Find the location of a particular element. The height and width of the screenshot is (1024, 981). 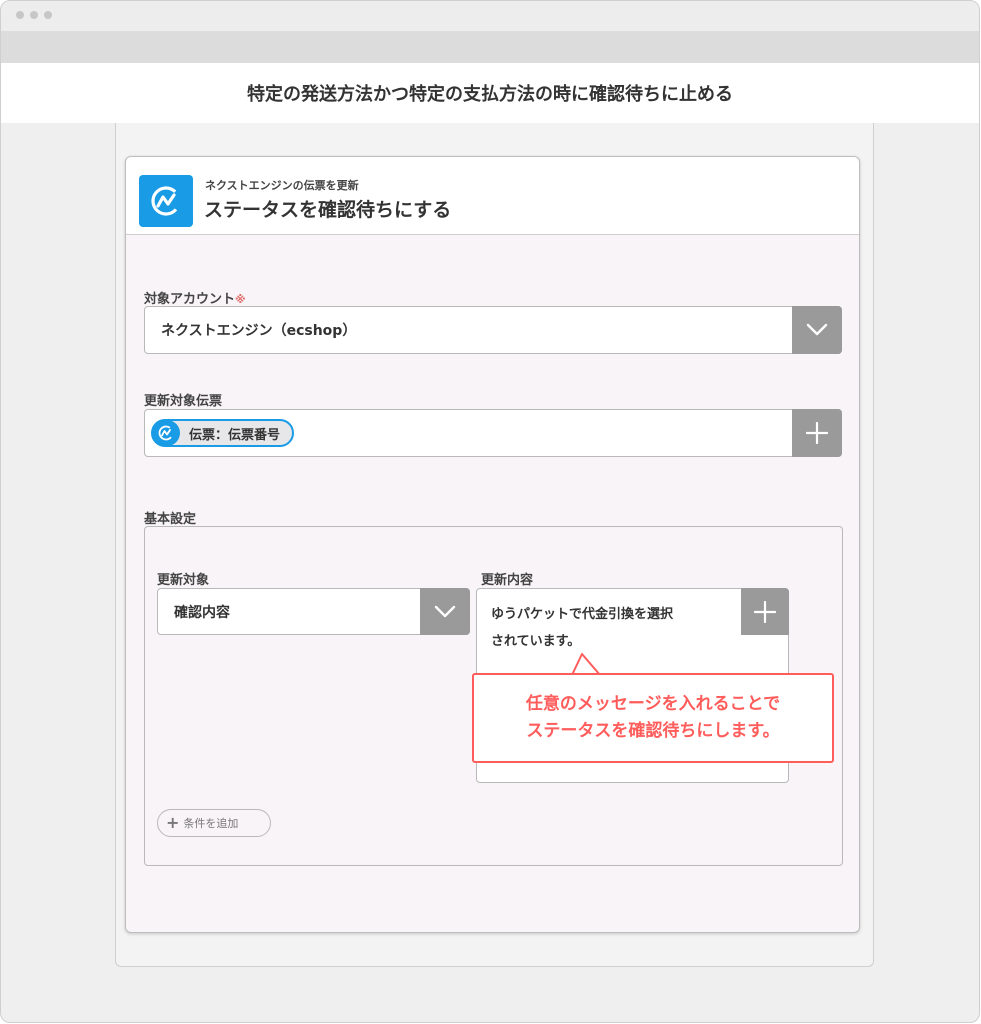

plus-icon: + is located at coordinates (173, 822).